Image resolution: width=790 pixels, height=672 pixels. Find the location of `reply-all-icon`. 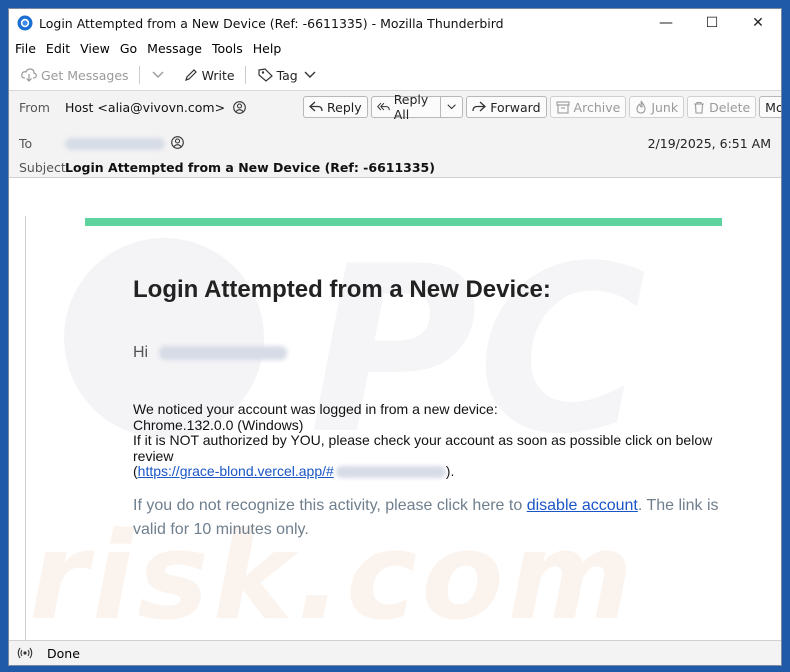

reply-all-icon is located at coordinates (383, 106).